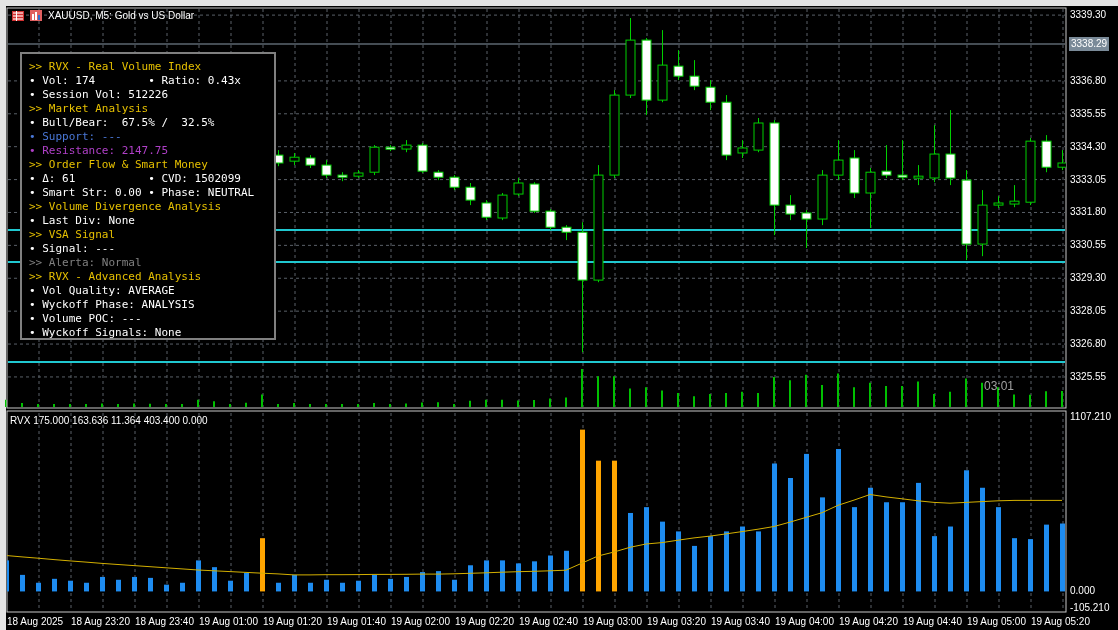  I want to click on grid-icon, so click(18, 15).